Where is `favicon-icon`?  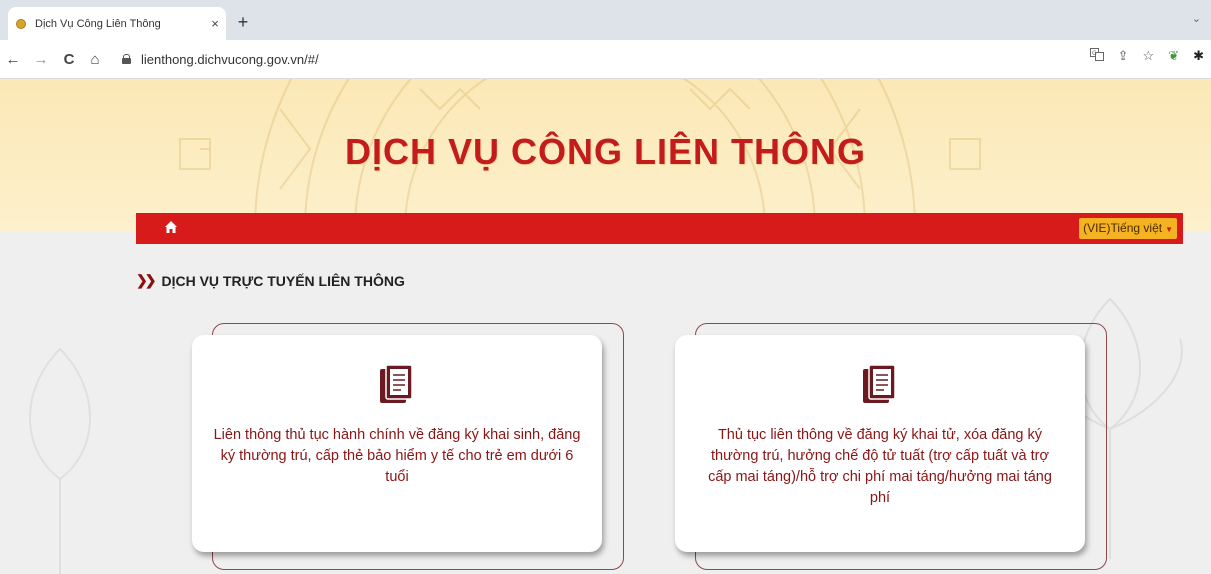
favicon-icon is located at coordinates (21, 23).